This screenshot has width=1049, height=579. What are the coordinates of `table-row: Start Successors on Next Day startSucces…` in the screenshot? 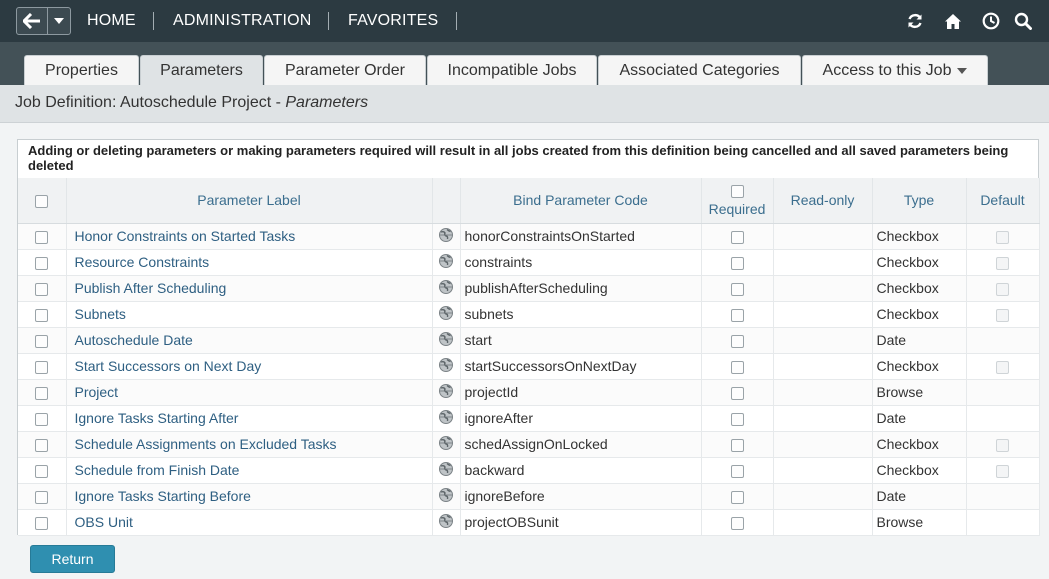 It's located at (529, 366).